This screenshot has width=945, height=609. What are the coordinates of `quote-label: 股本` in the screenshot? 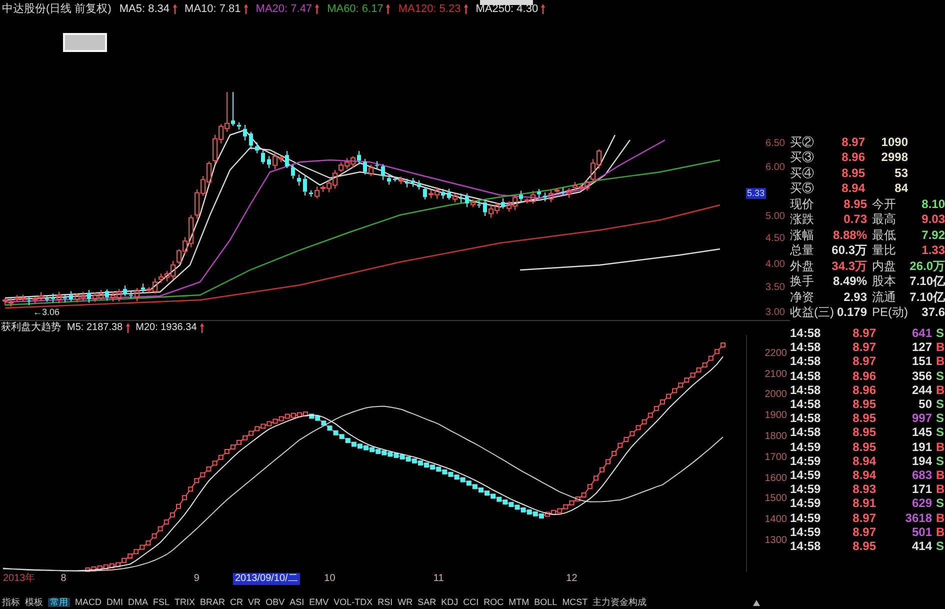 It's located at (884, 281).